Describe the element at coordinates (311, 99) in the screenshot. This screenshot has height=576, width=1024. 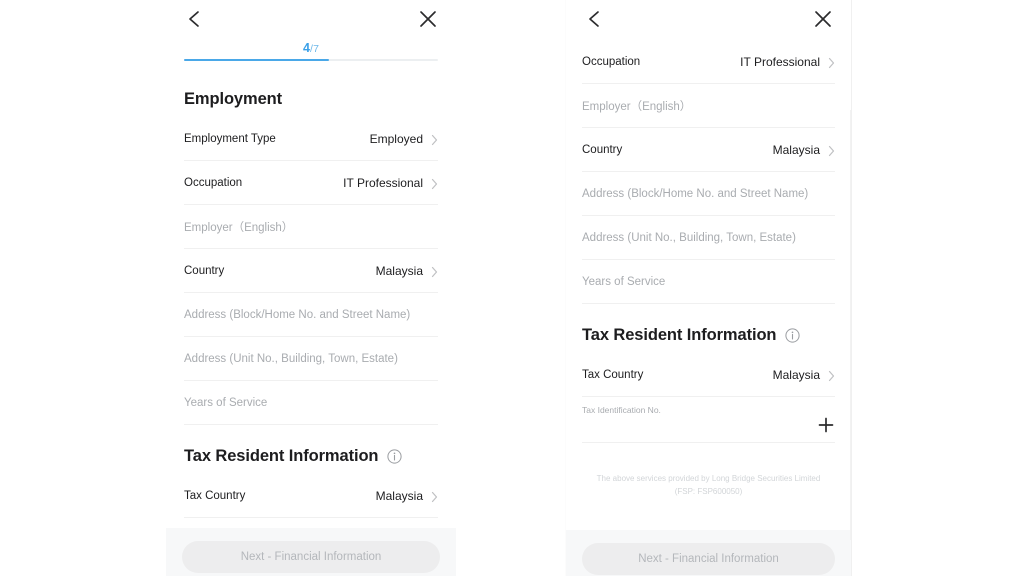
I see `section-title-employment: Employment` at that location.